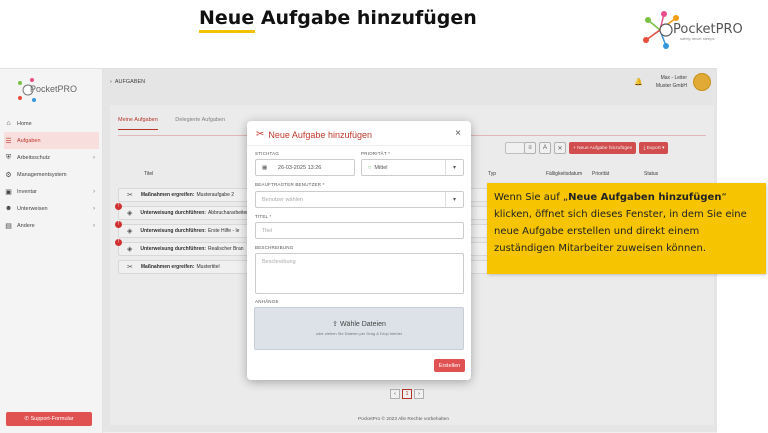 Image resolution: width=768 pixels, height=433 pixels. Describe the element at coordinates (279, 262) in the screenshot. I see `description-placeholder: Beschreibung` at that location.